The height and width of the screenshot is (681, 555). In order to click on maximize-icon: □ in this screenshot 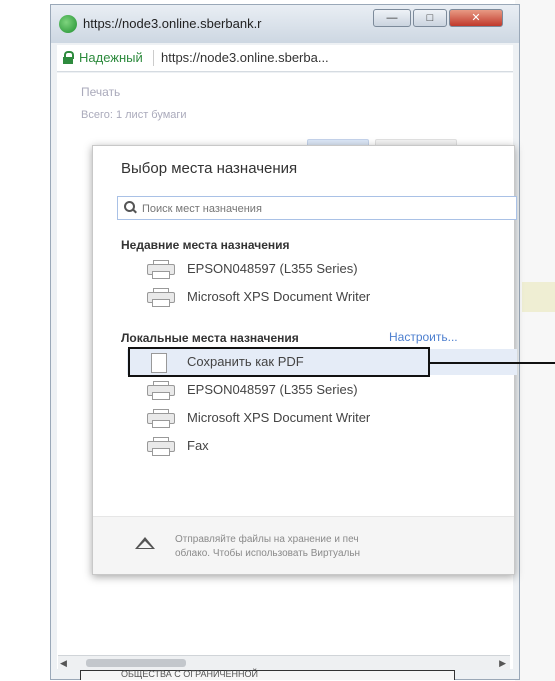, I will do `click(430, 18)`.